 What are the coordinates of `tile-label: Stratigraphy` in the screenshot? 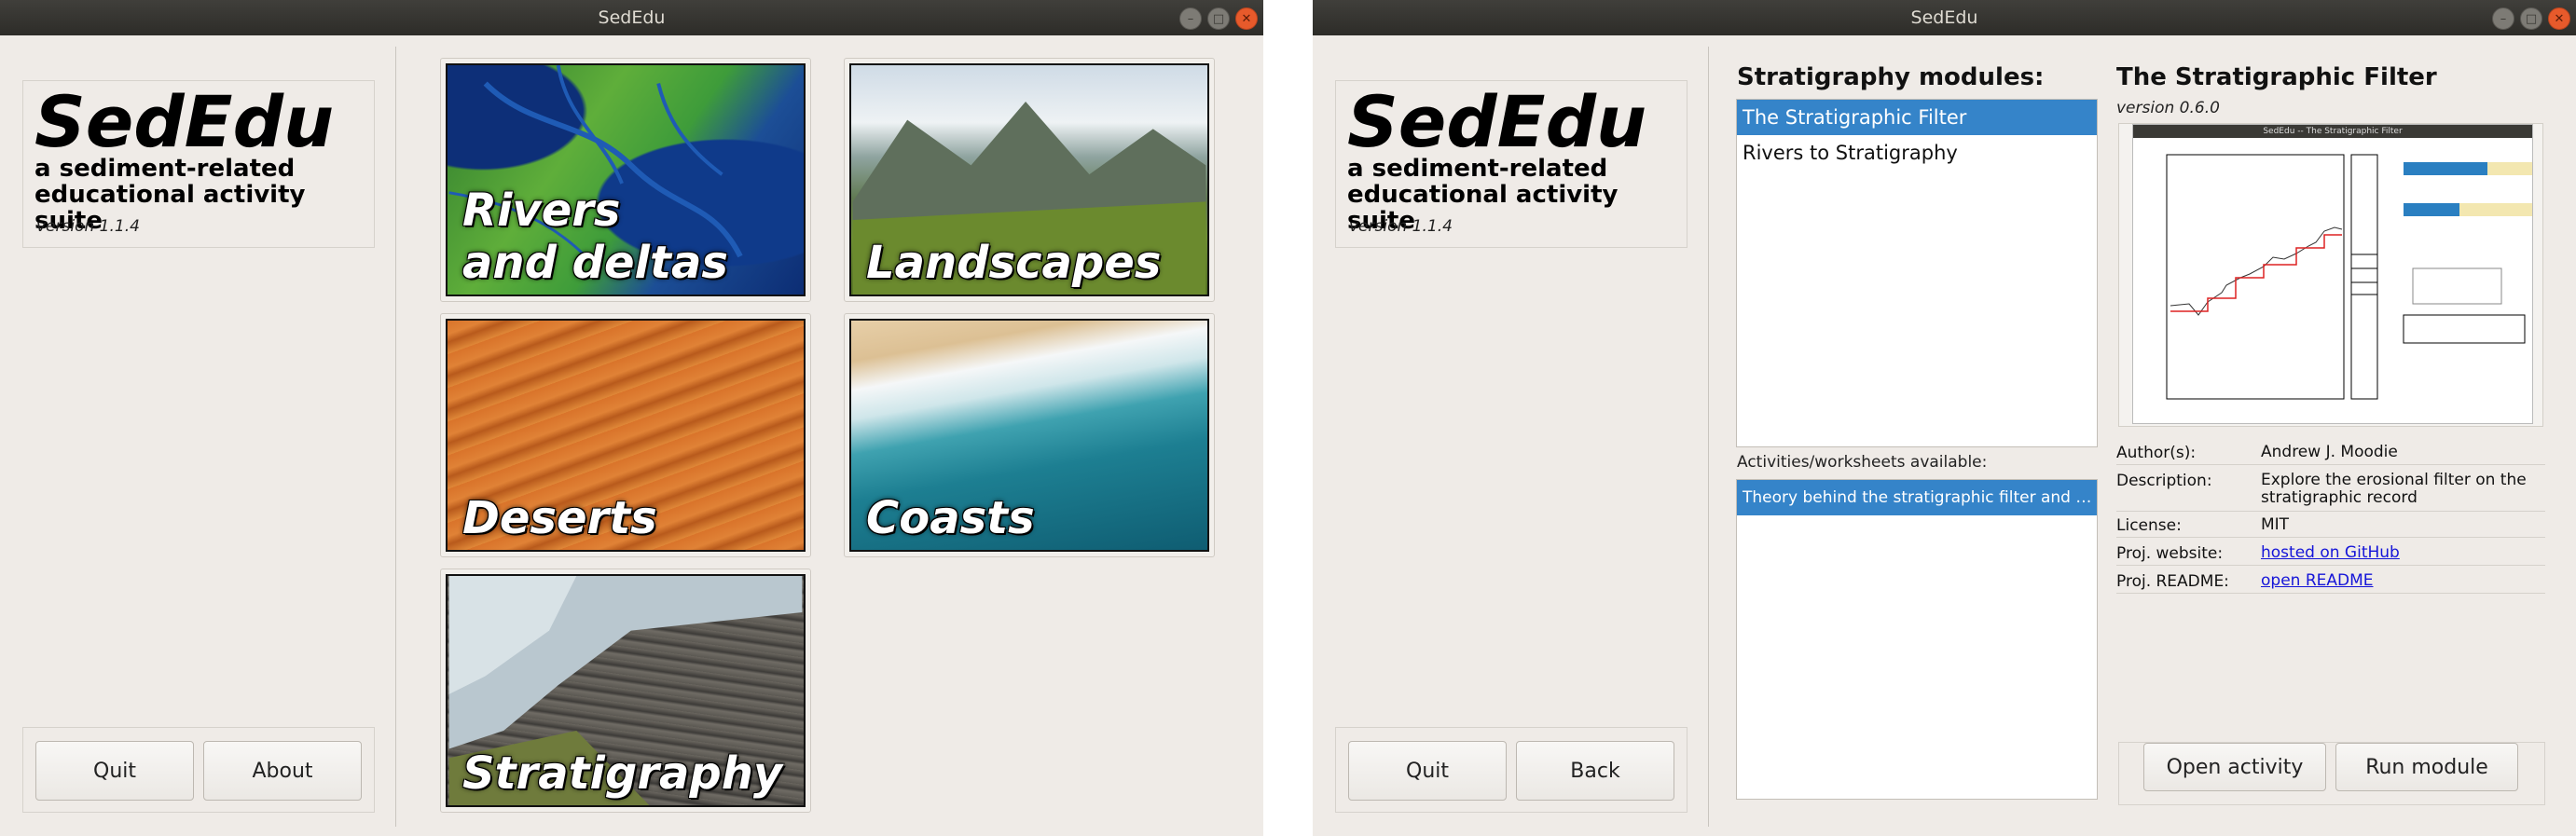 It's located at (622, 773).